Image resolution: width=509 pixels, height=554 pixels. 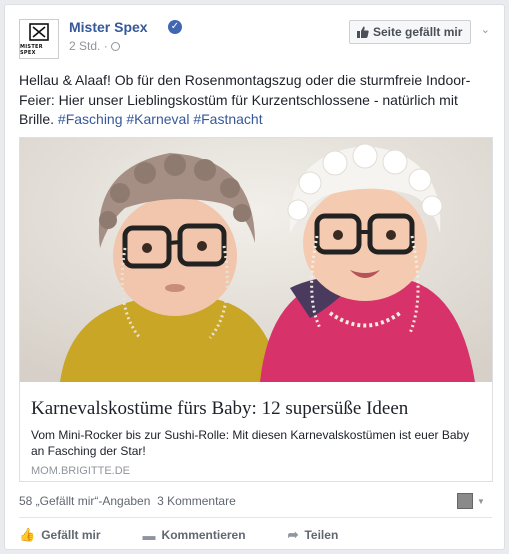 What do you see at coordinates (465, 501) in the screenshot?
I see `viewer-avatar` at bounding box center [465, 501].